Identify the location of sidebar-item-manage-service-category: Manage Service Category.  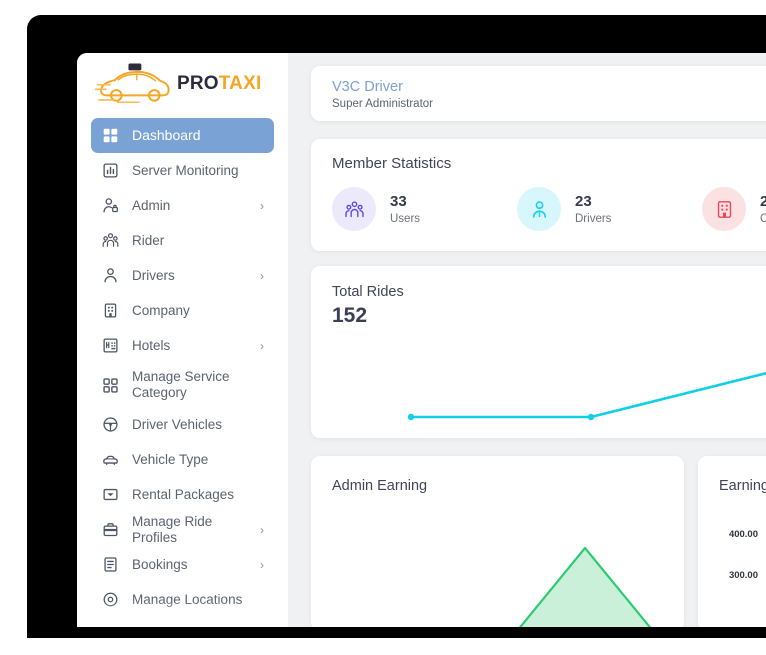
(182, 385).